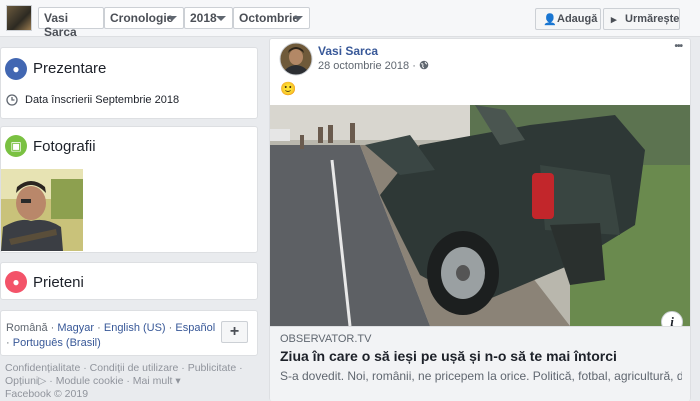 This screenshot has height=401, width=700. I want to click on author-avatar, so click(296, 59).